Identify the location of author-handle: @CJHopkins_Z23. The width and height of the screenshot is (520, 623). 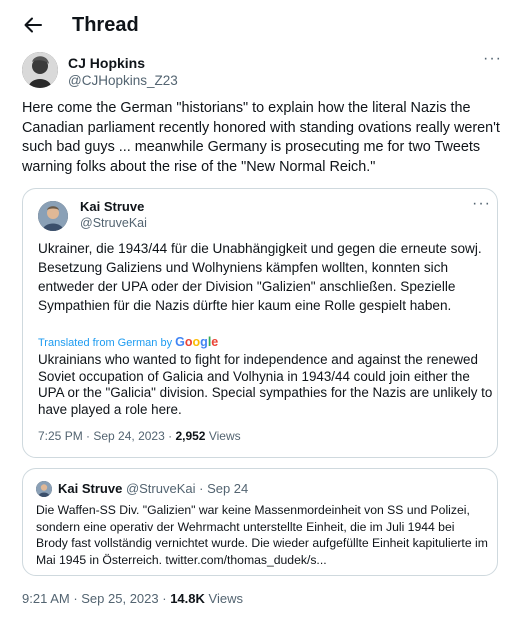
(123, 80).